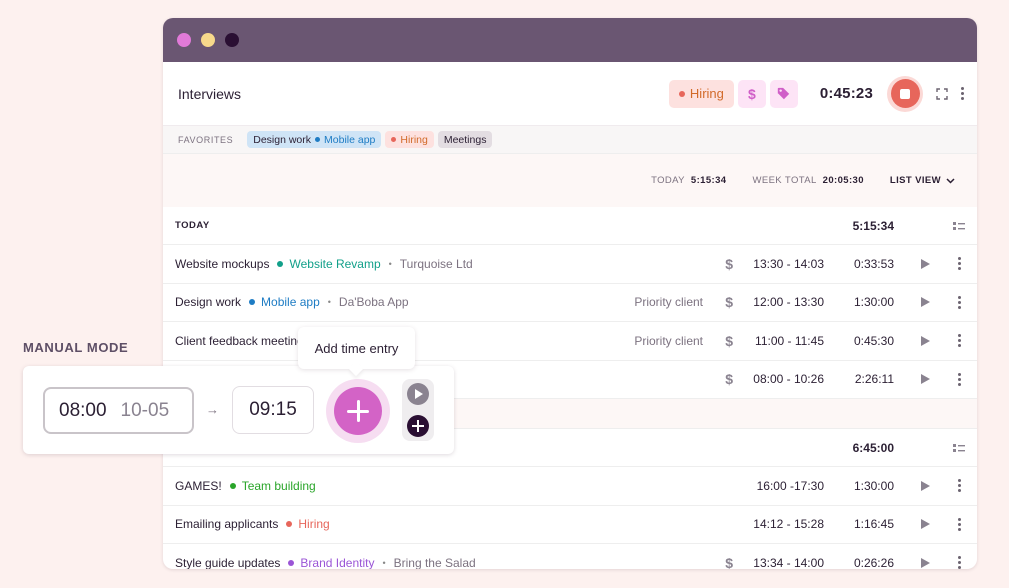 This screenshot has width=1009, height=588. What do you see at coordinates (788, 264) in the screenshot?
I see `entry-time-range: 13:30 - 14:03` at bounding box center [788, 264].